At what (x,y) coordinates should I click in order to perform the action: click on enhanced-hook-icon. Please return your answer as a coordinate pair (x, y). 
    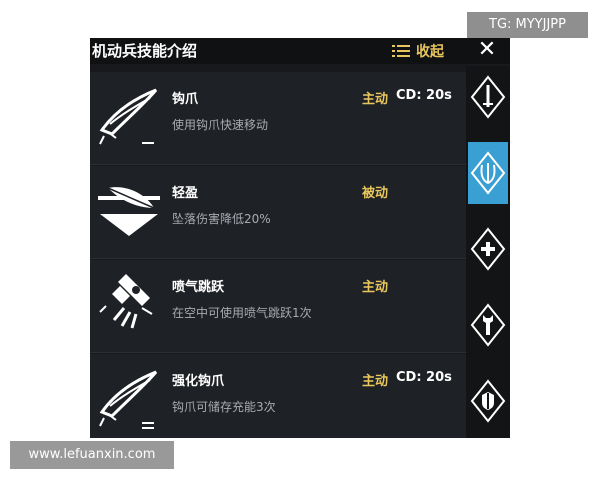
    Looking at the image, I should click on (128, 399).